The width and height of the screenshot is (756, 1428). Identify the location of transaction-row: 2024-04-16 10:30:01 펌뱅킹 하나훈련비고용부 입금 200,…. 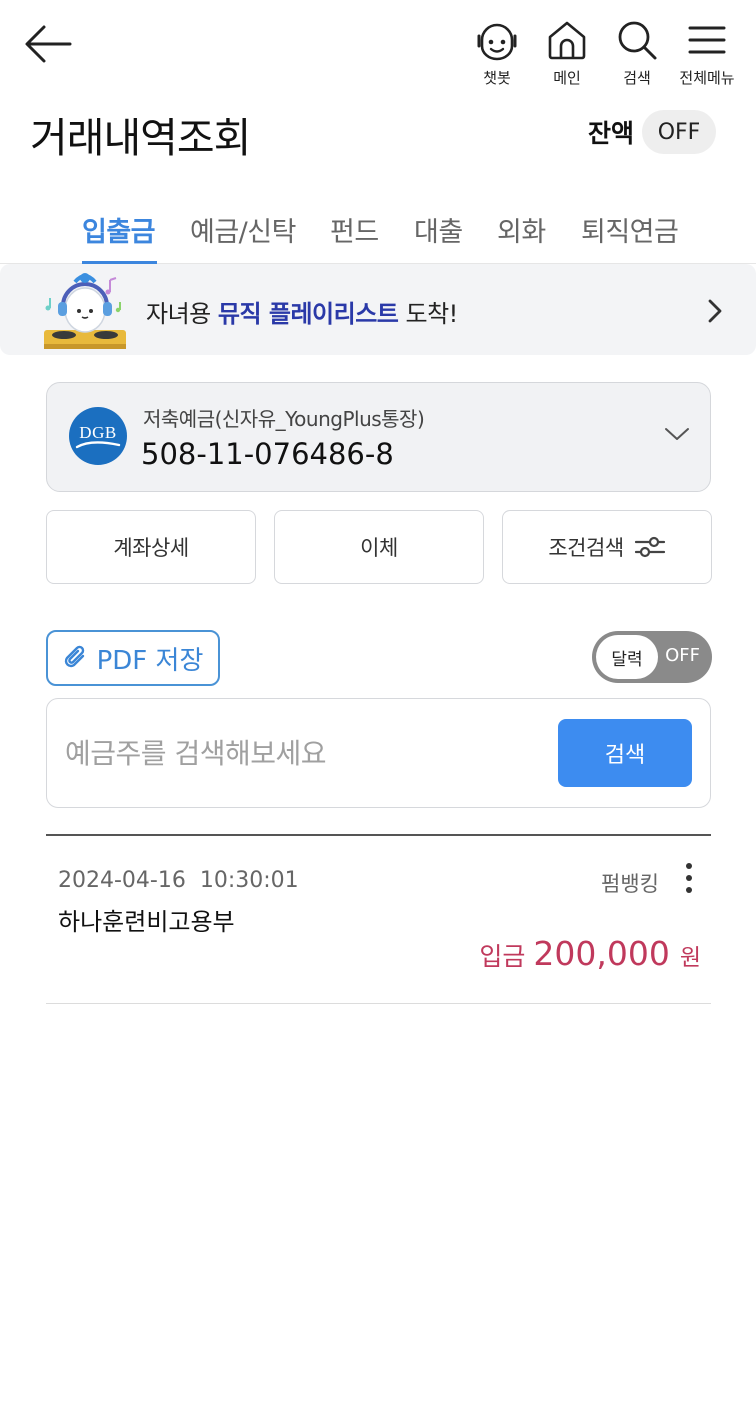
(378, 920).